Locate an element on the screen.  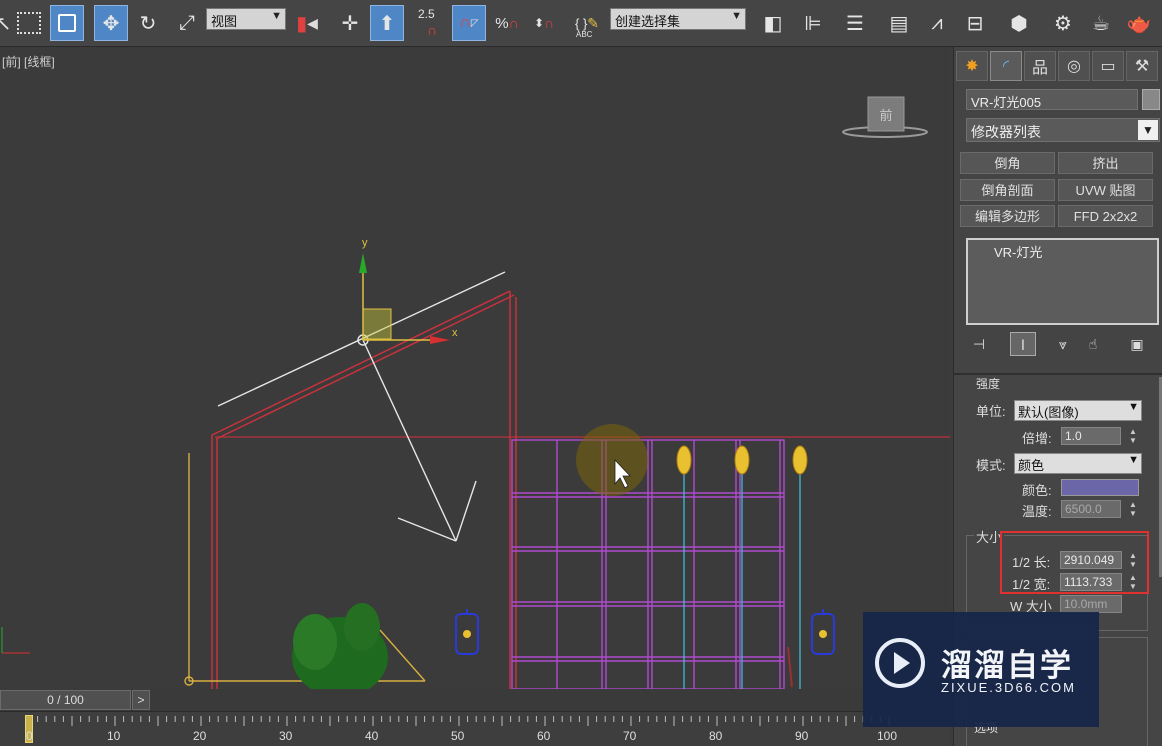
motion-tab-icon: ◎ is located at coordinates (1074, 66).